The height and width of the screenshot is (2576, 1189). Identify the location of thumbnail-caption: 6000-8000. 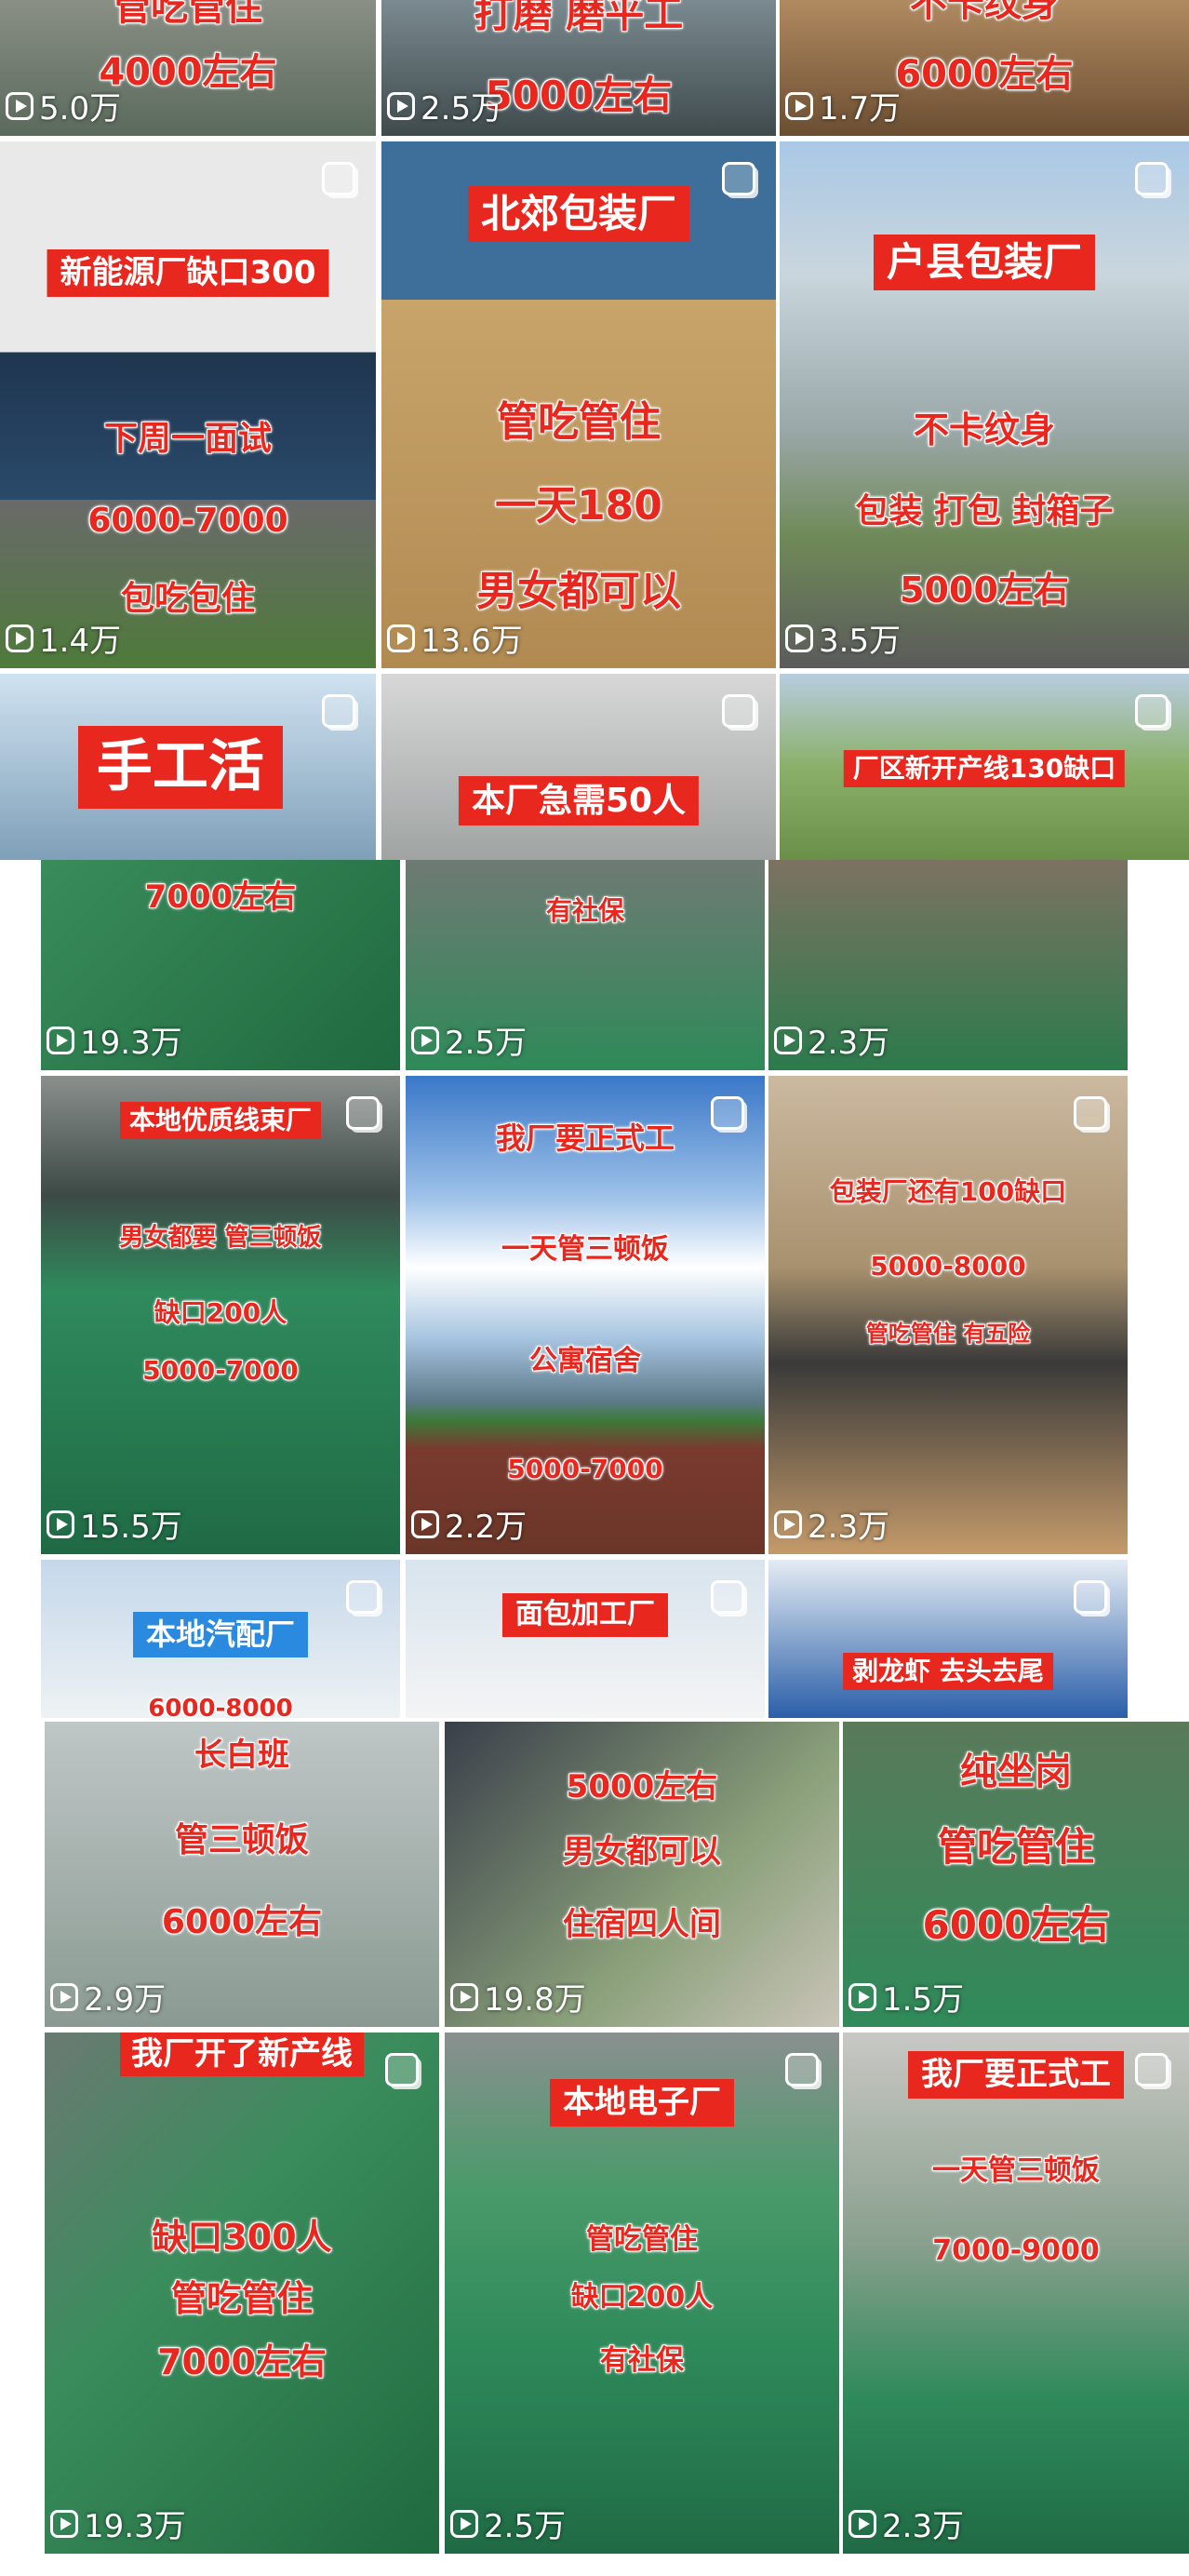
(220, 1706).